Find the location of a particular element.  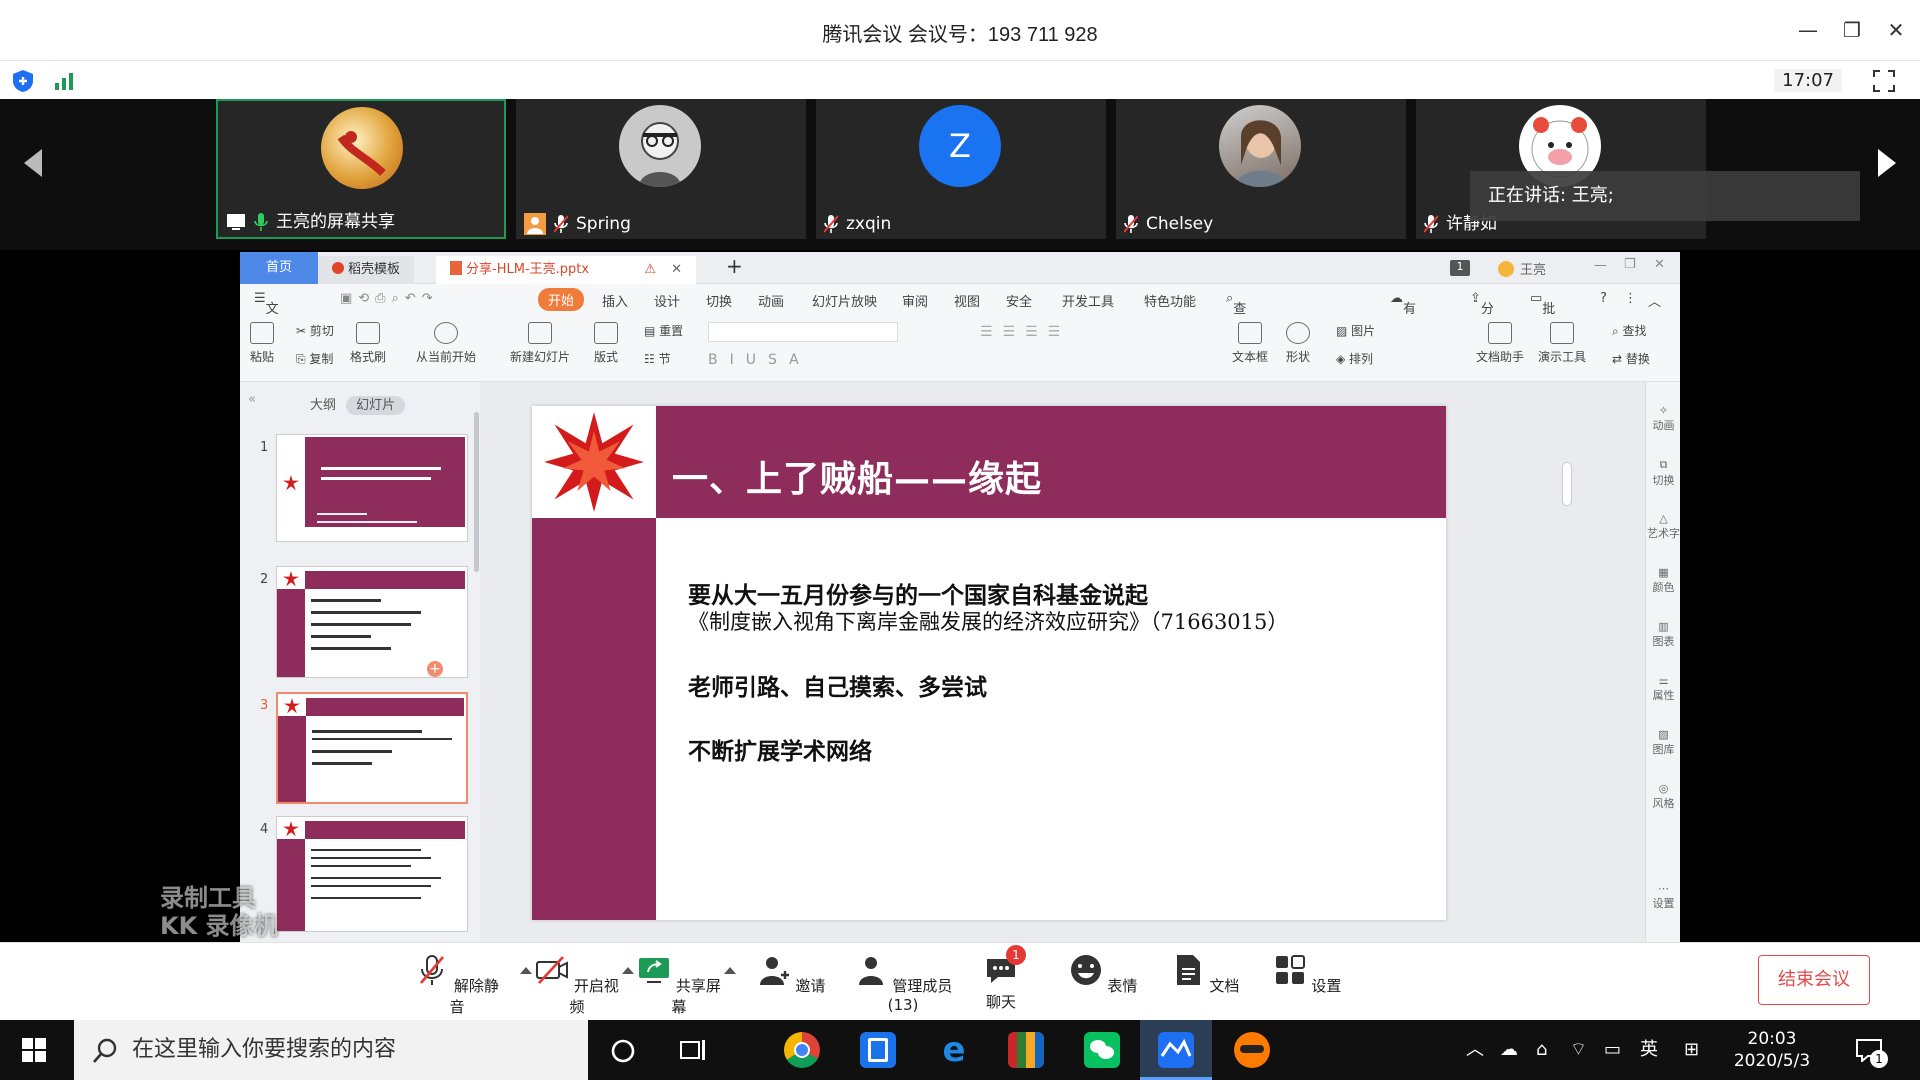

video-options-icon is located at coordinates (628, 970).